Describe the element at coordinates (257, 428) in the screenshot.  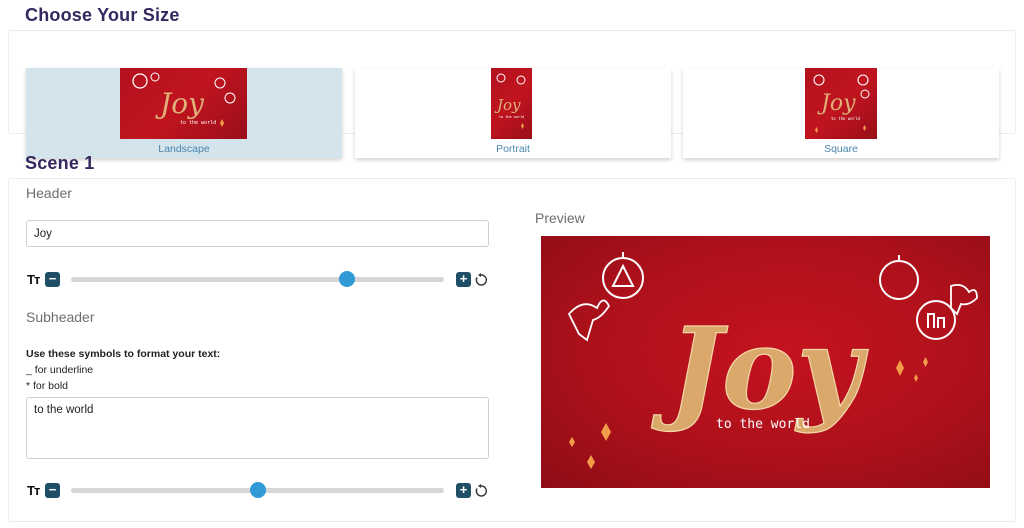
I see `subheader-textarea: to the world` at that location.